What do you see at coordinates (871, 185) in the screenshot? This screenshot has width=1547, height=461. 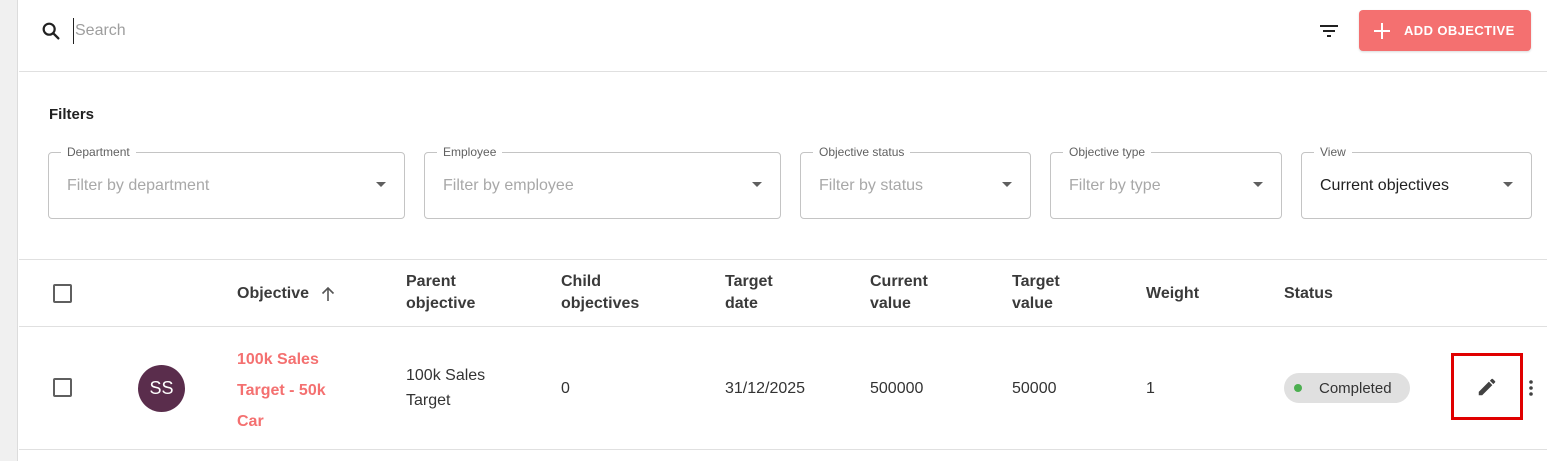 I see `objective-status-filter-value: Filter by status` at bounding box center [871, 185].